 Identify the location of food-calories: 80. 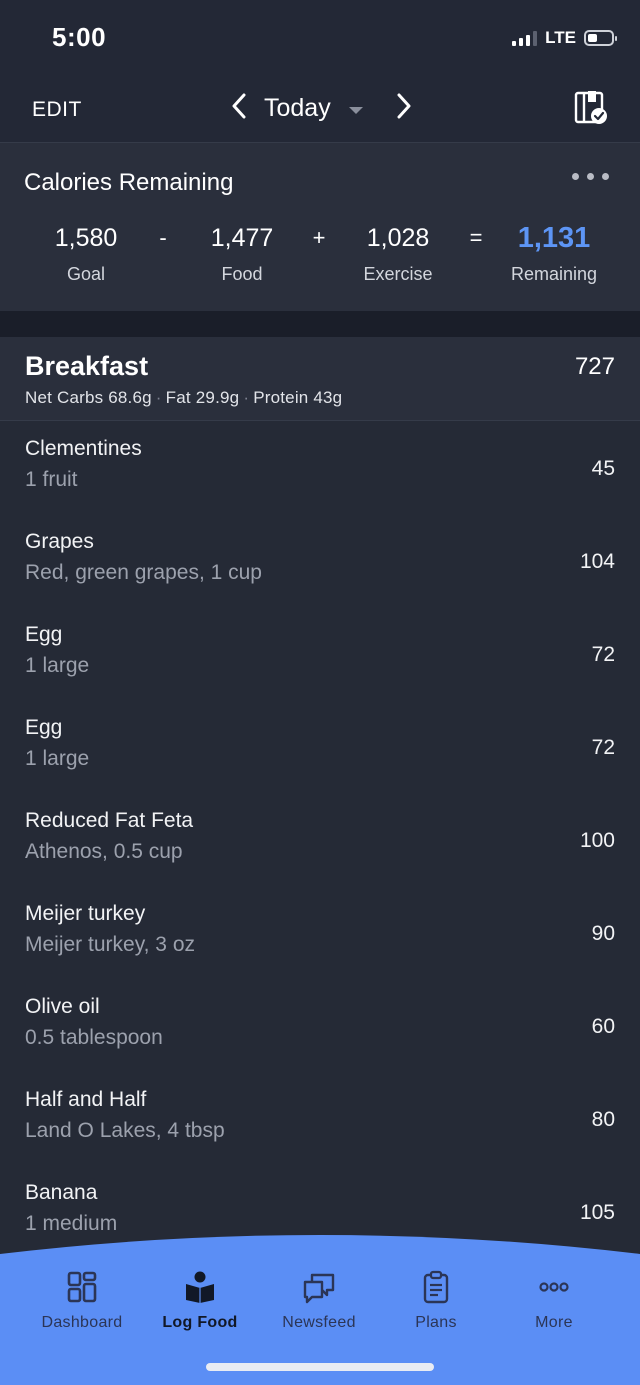
(603, 1119).